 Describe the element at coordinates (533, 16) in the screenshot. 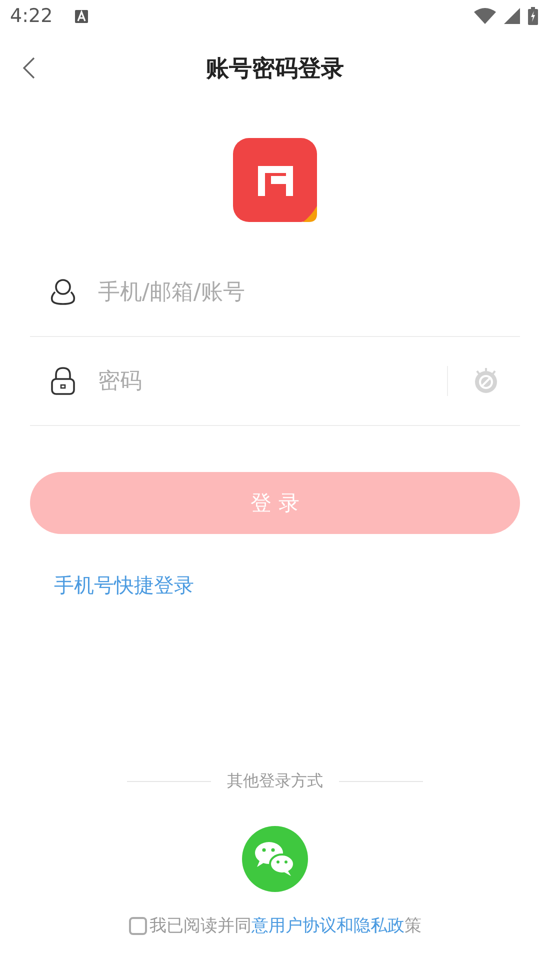

I see `battery-icon` at that location.